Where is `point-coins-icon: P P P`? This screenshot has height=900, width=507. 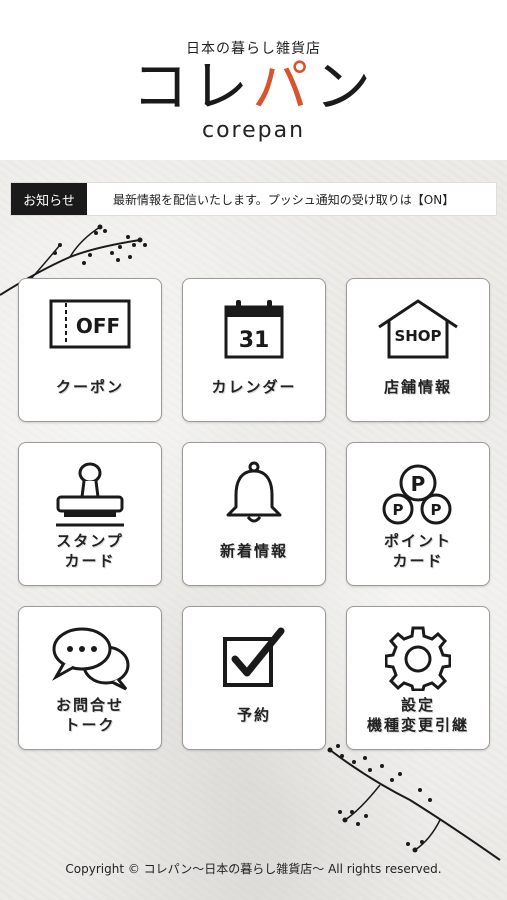
point-coins-icon: P P P is located at coordinates (417, 494).